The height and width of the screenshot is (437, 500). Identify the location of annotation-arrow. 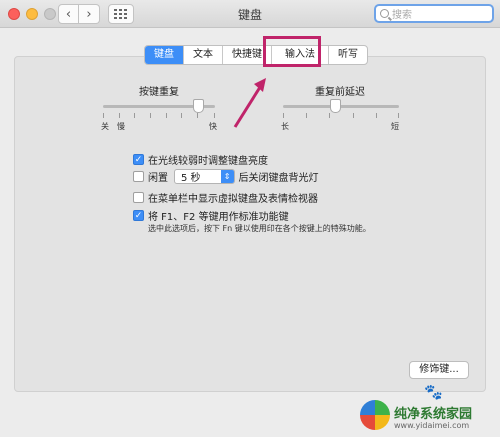
(249, 103).